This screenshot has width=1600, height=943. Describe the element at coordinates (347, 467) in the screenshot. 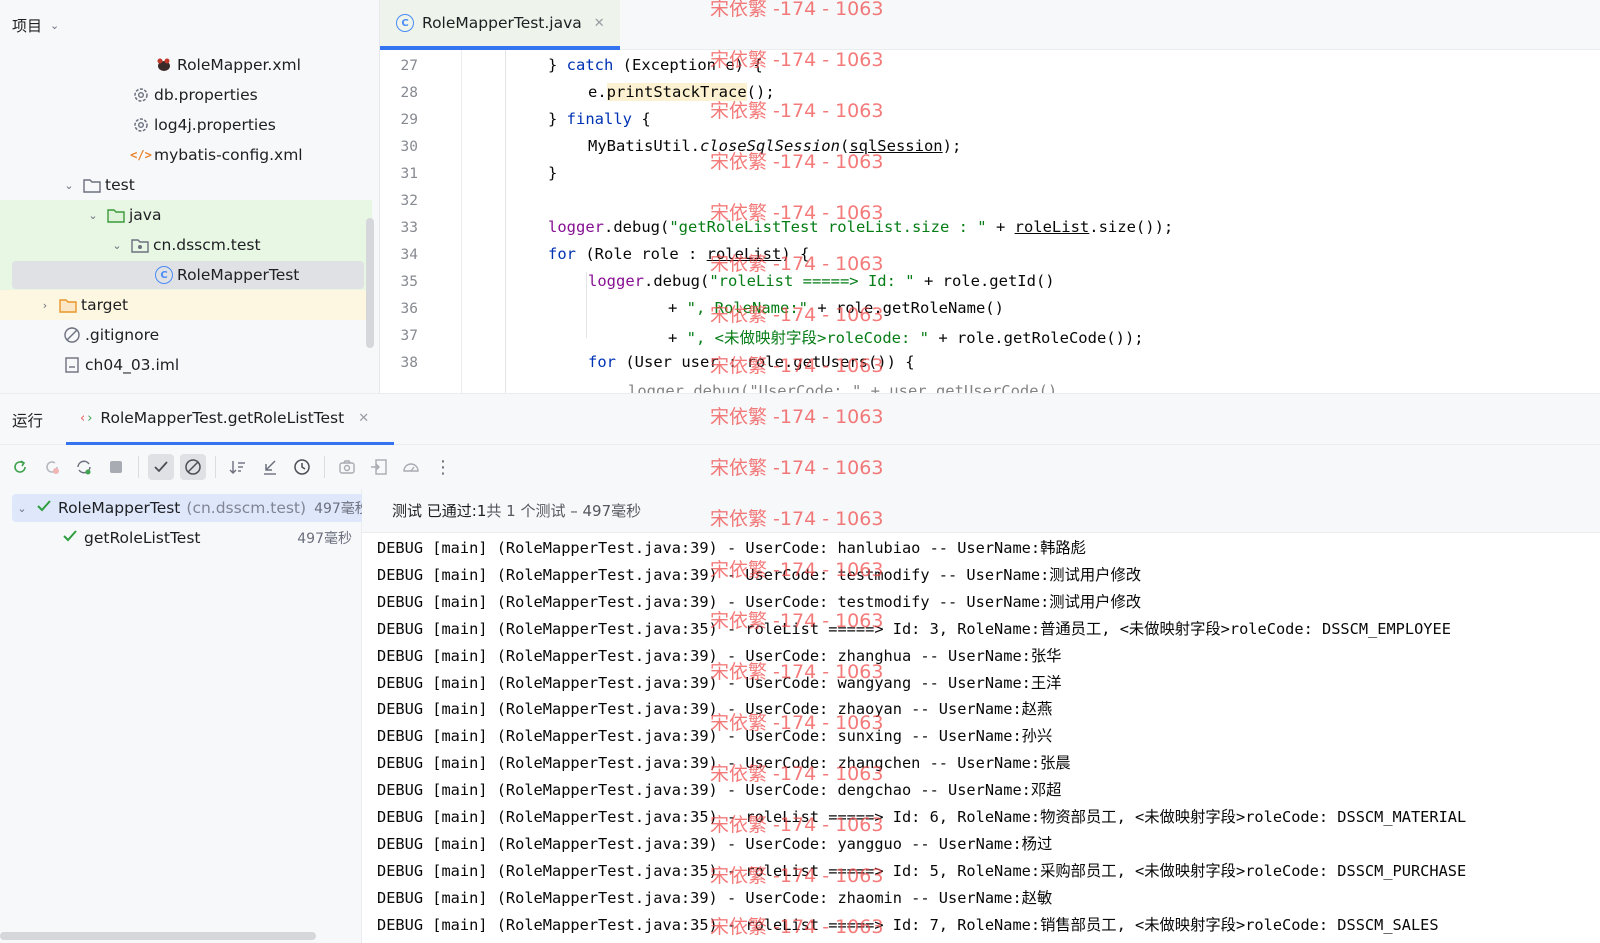

I see `camera-icon` at that location.